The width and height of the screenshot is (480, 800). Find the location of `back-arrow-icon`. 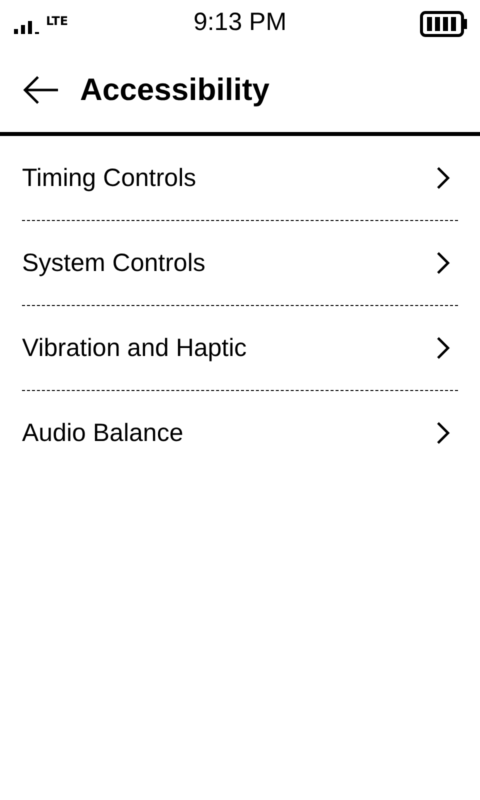

back-arrow-icon is located at coordinates (41, 90).